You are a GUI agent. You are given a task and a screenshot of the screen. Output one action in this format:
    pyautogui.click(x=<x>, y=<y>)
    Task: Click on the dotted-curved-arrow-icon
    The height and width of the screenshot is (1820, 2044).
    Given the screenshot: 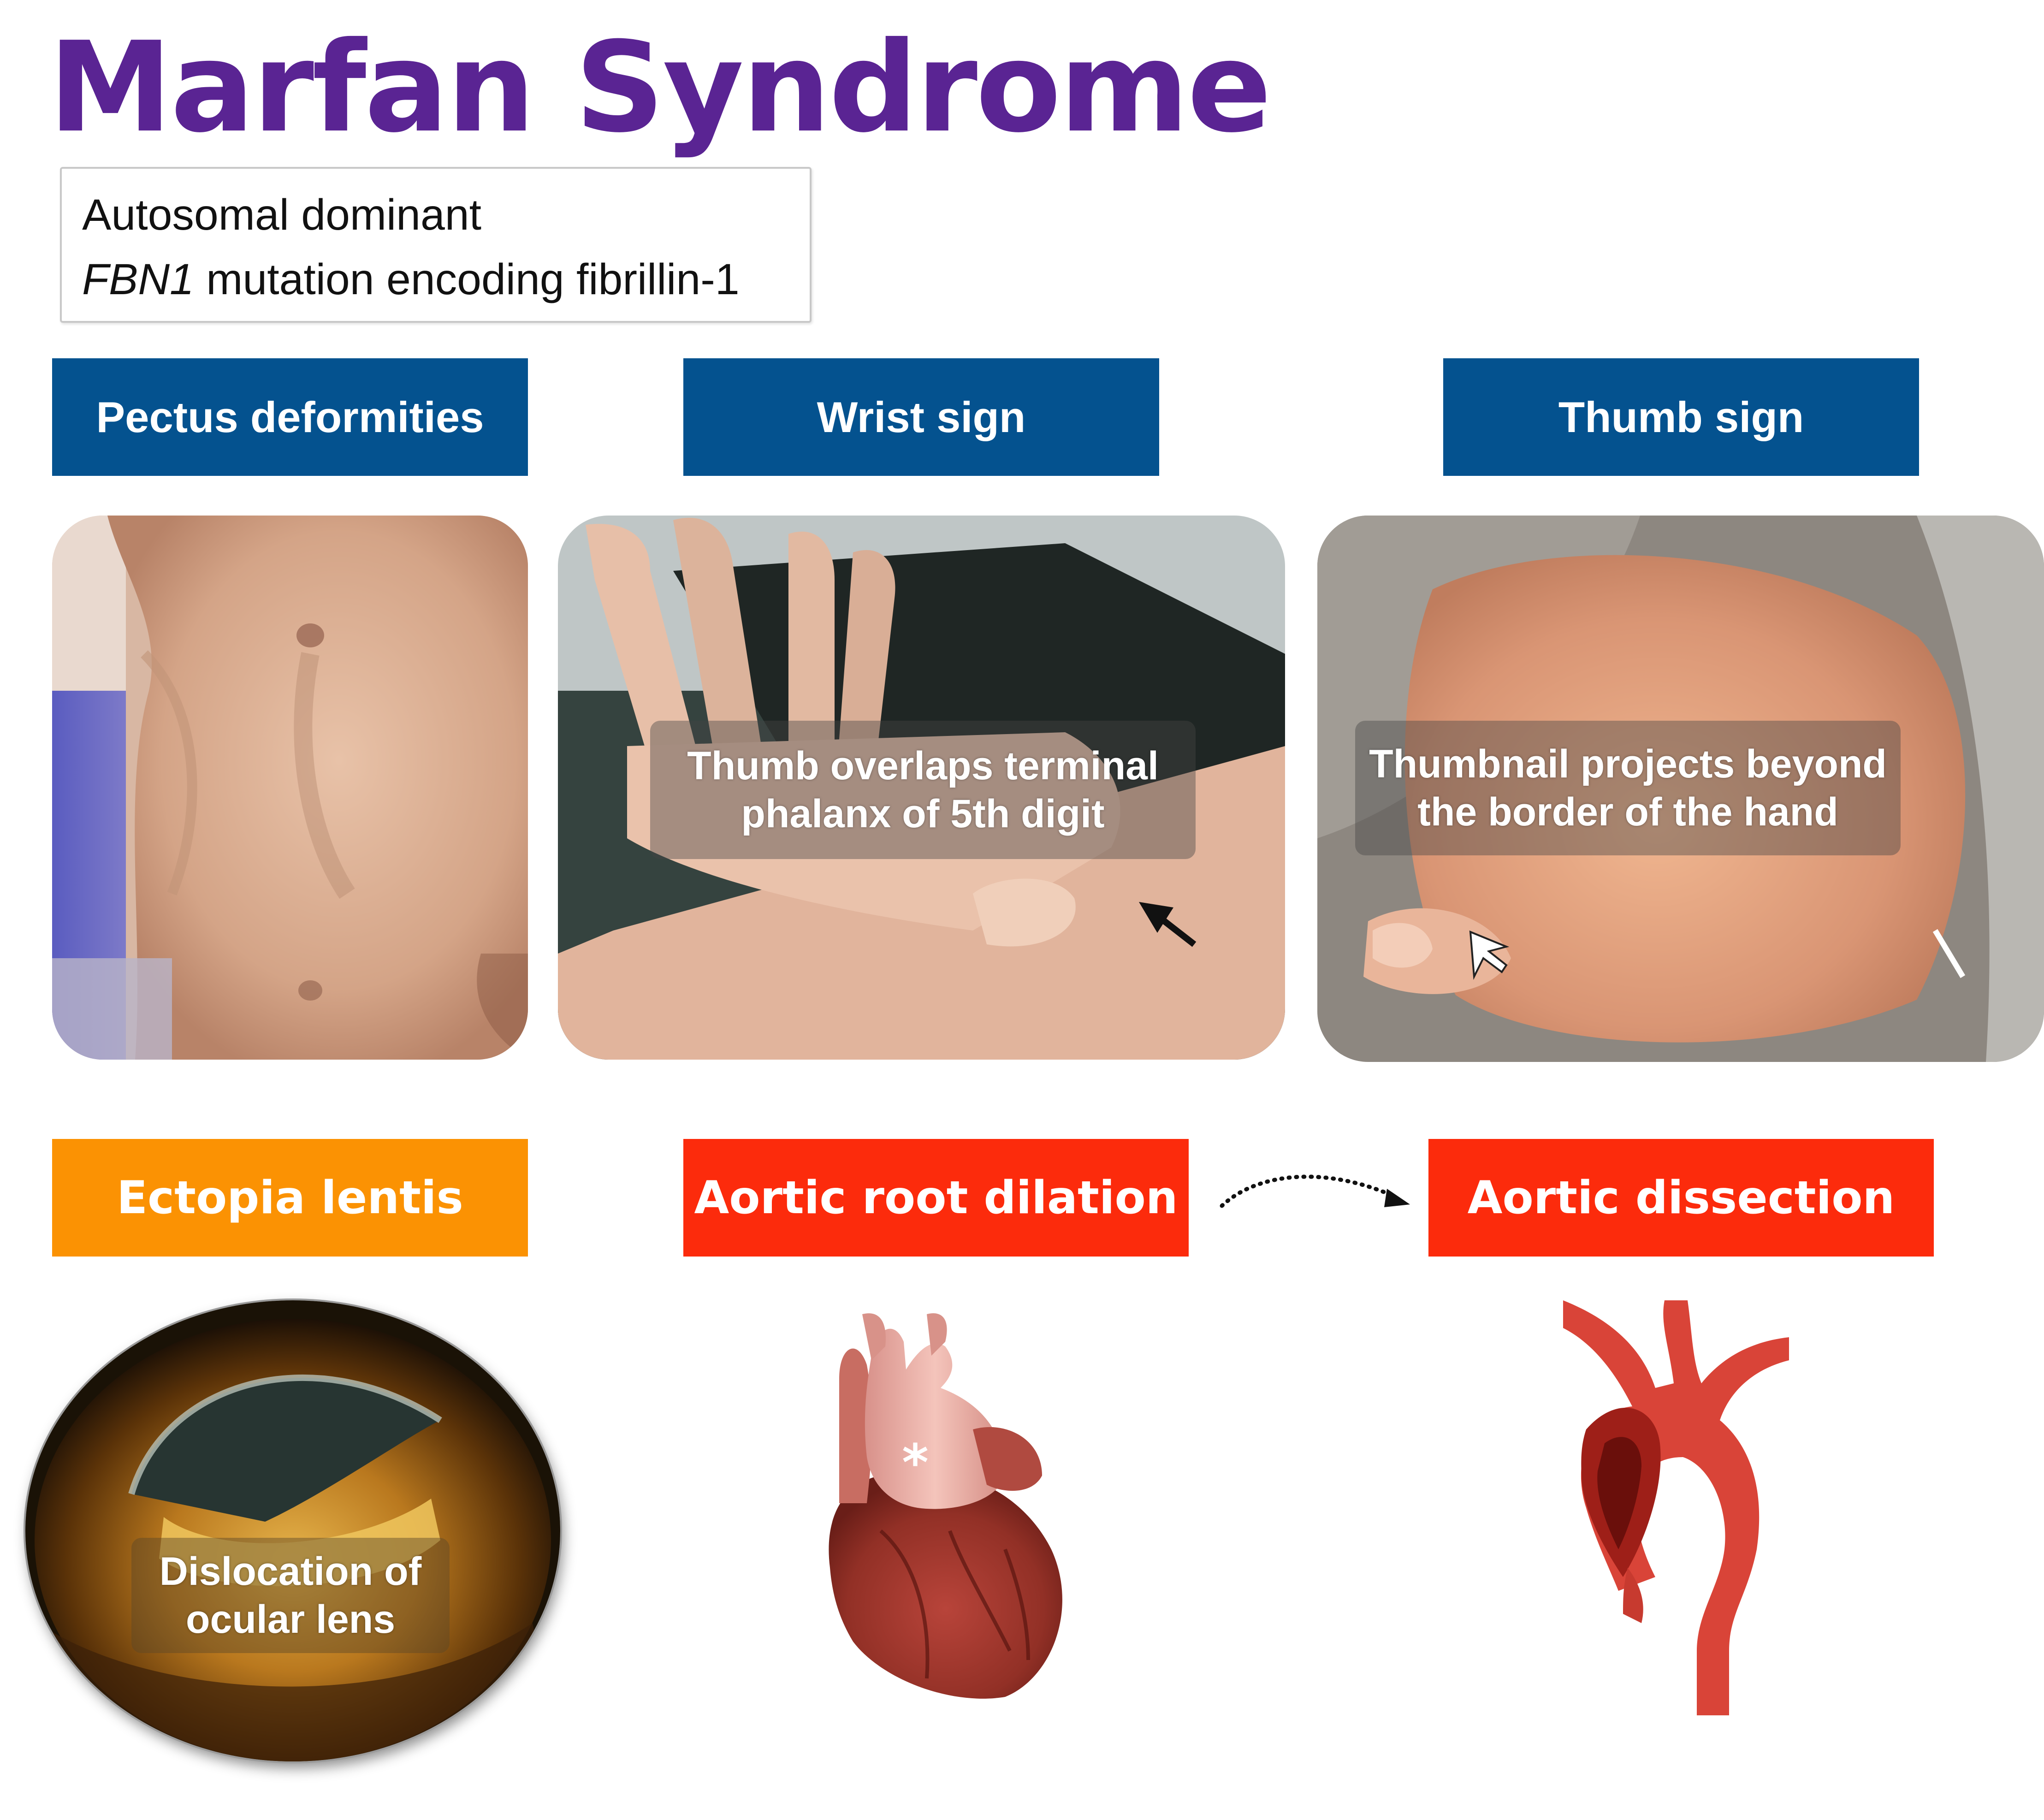 What is the action you would take?
    pyautogui.click(x=1314, y=1183)
    